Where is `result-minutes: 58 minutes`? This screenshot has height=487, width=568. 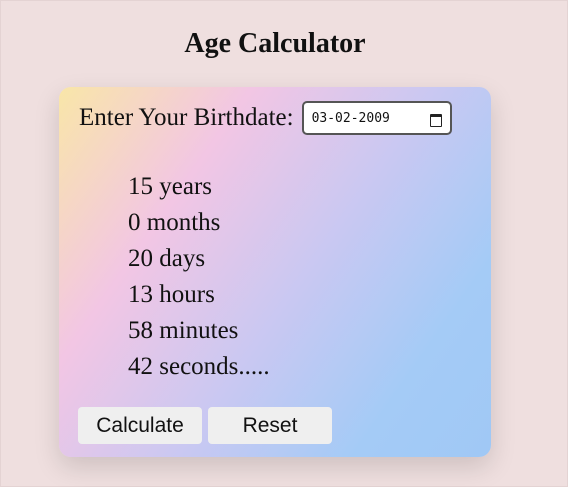 result-minutes: 58 minutes is located at coordinates (183, 330).